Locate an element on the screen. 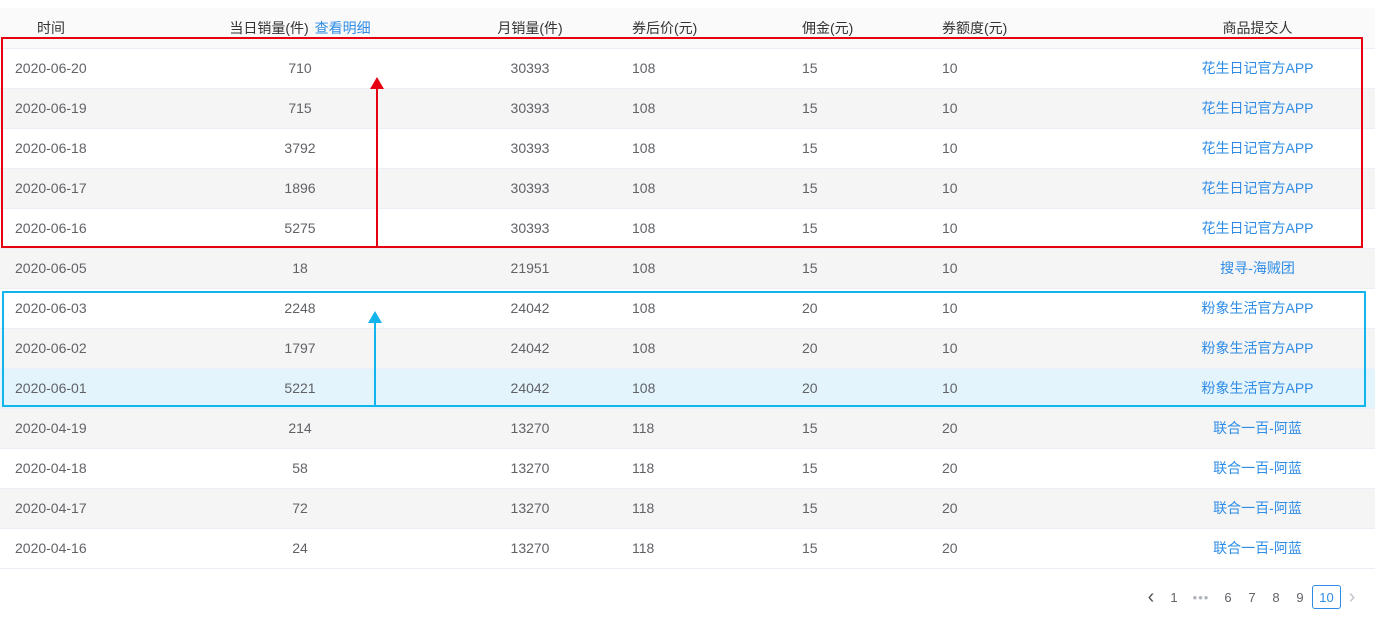  table-row: 2020-06-18 3792 30393 108 15 10 花生日记官方APP is located at coordinates (687, 148).